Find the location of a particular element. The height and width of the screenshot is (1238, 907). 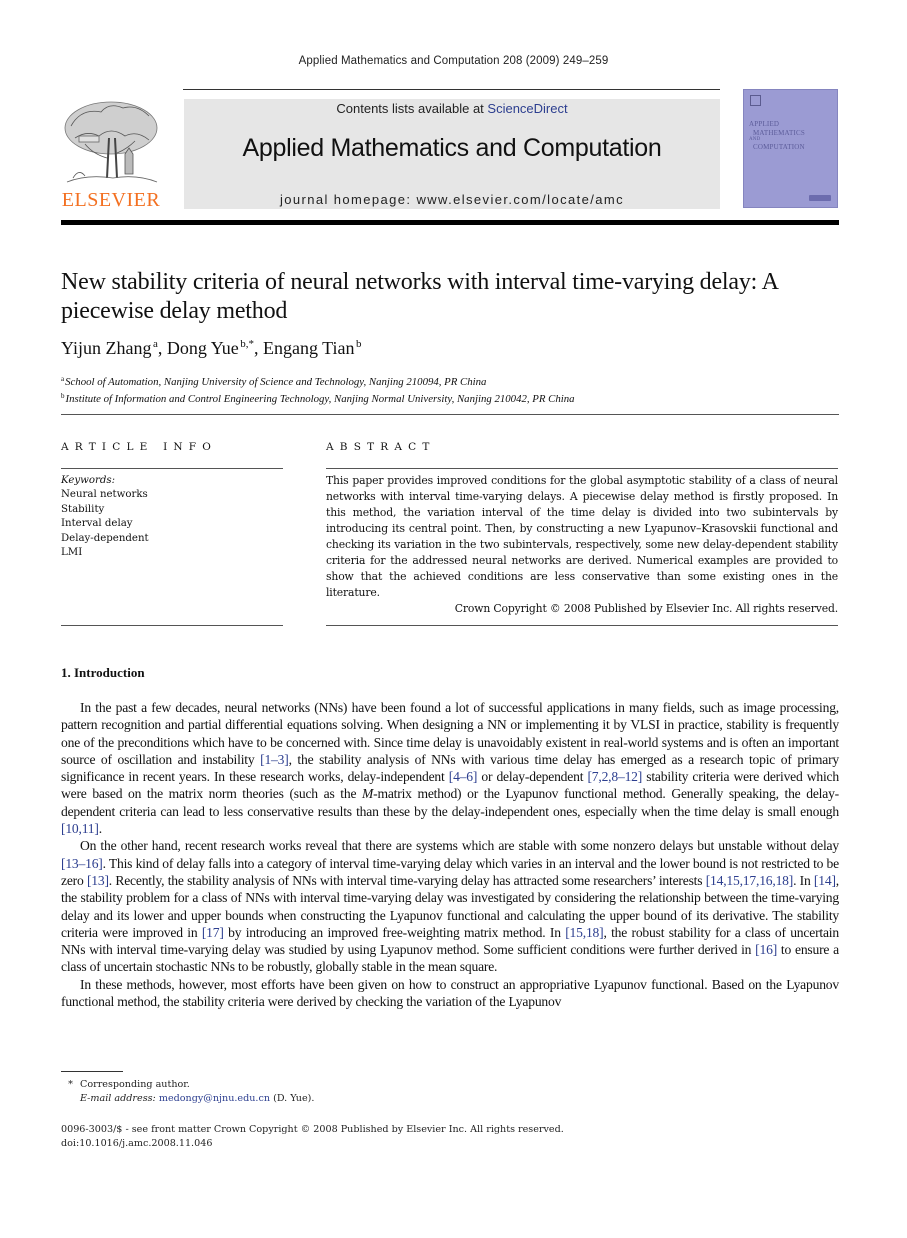

citation-link: [13–16] is located at coordinates (82, 863).